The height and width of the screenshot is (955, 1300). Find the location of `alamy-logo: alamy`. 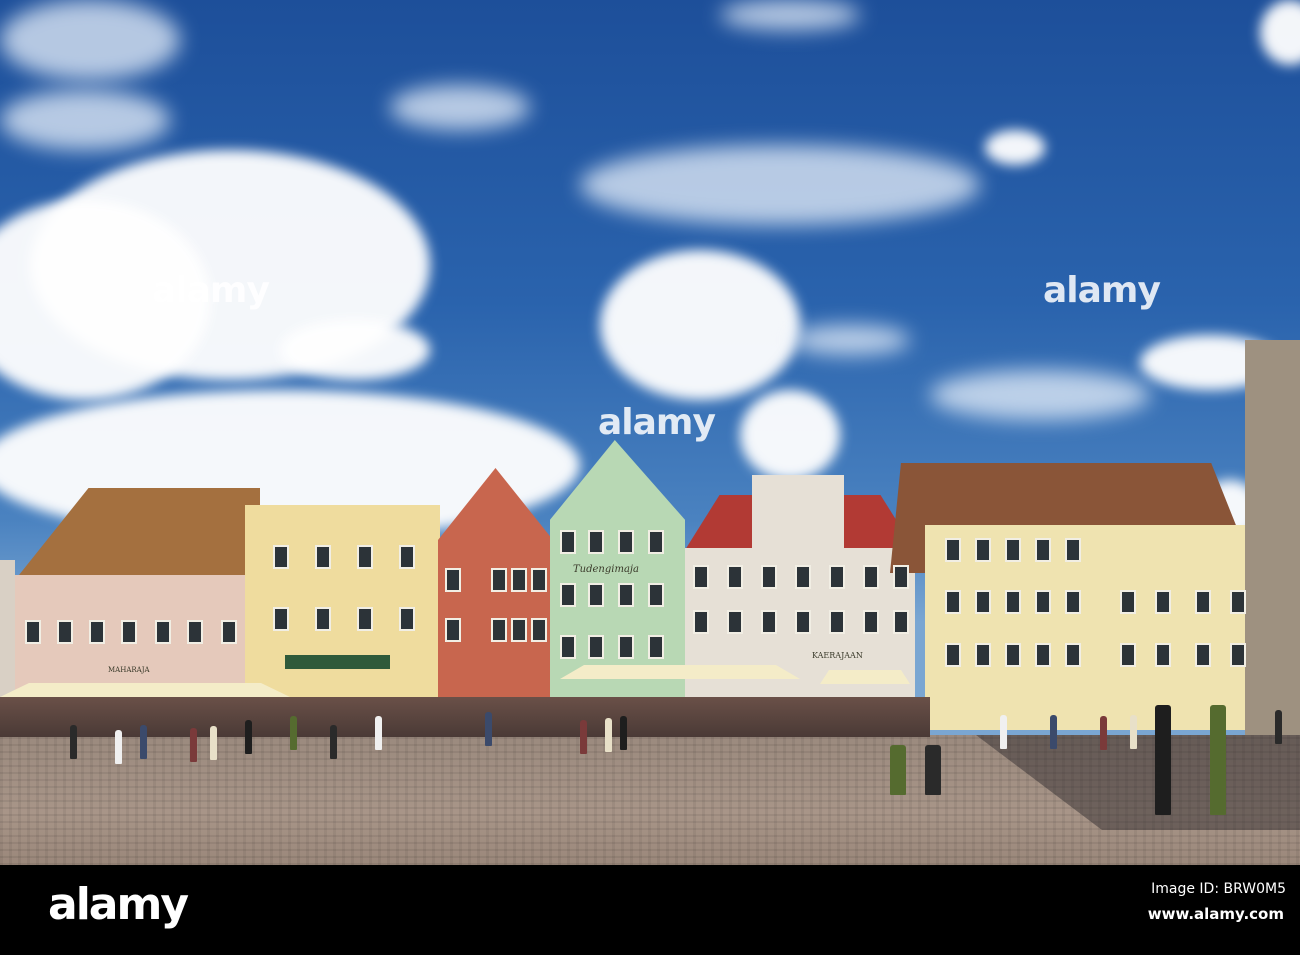

alamy-logo: alamy is located at coordinates (118, 904).